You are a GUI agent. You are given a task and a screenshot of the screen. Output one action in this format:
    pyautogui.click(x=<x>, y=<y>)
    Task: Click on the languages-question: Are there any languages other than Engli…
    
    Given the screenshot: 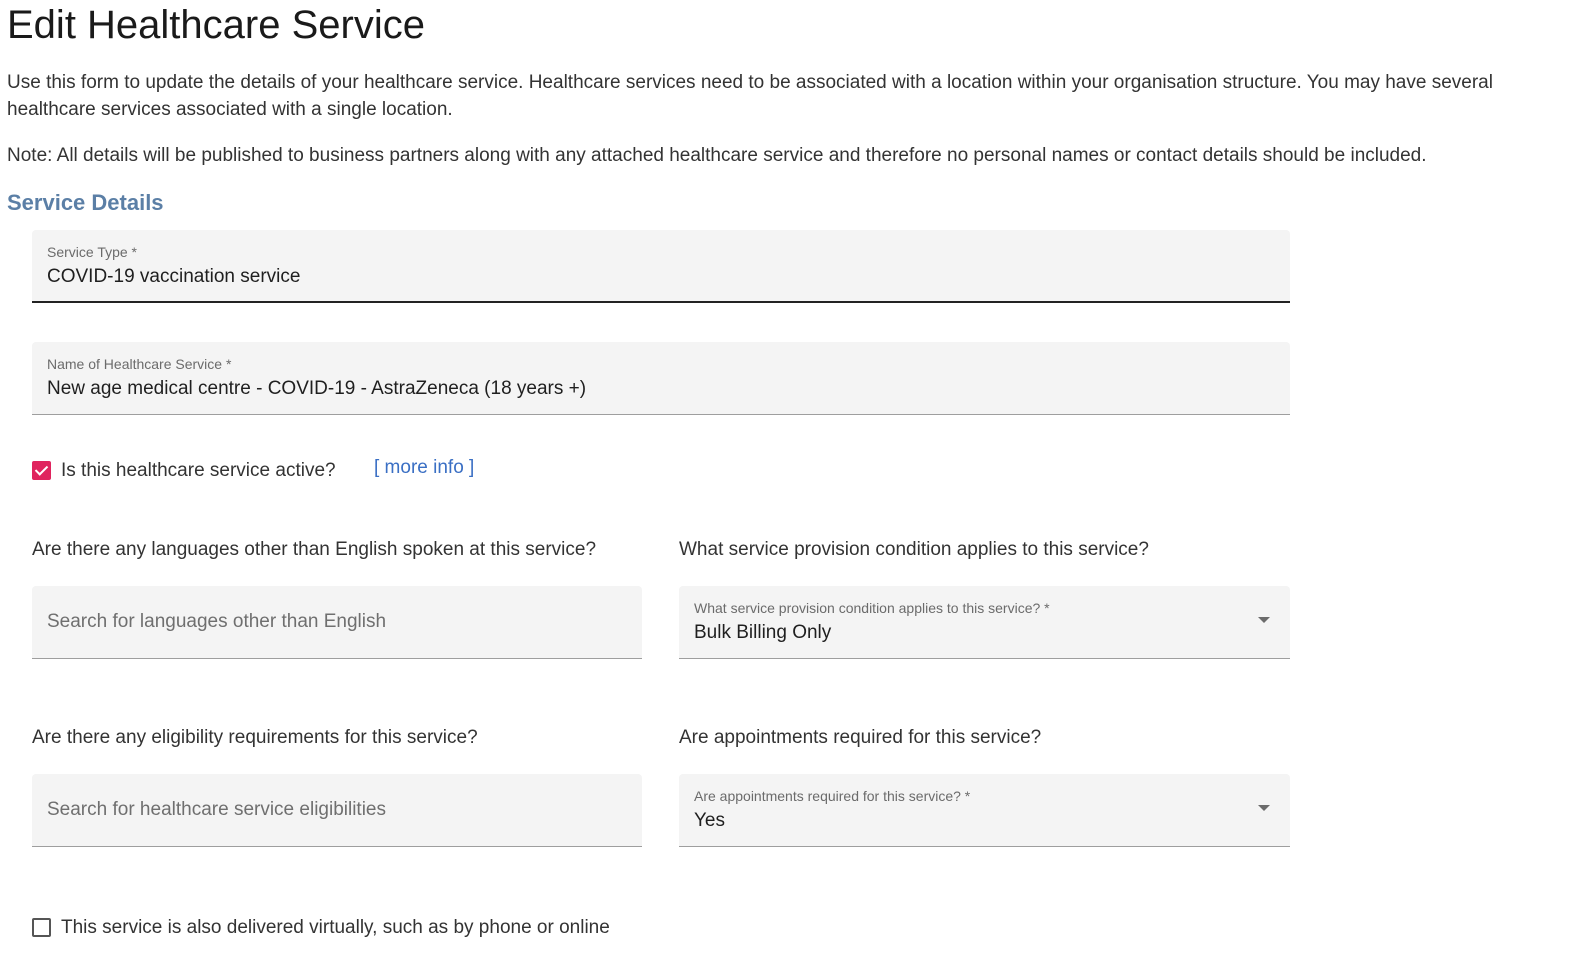 What is the action you would take?
    pyautogui.click(x=314, y=549)
    